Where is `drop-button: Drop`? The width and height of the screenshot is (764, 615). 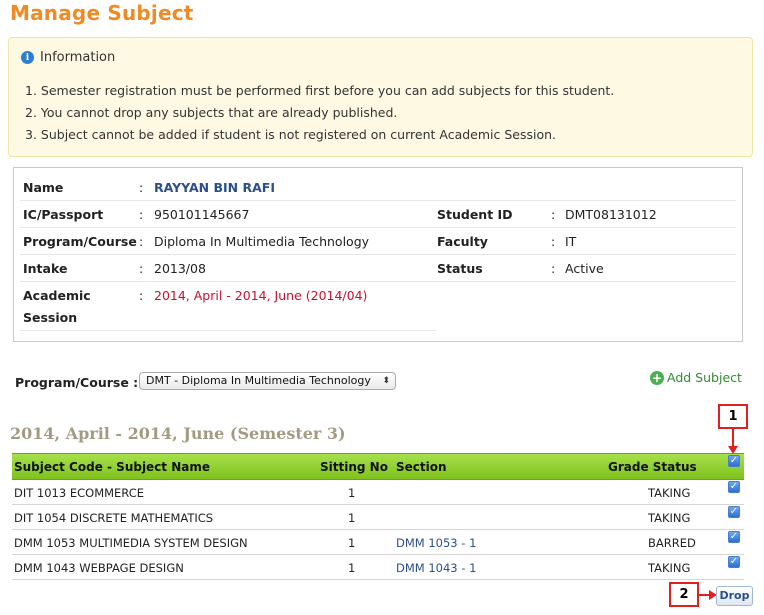
drop-button: Drop is located at coordinates (734, 596).